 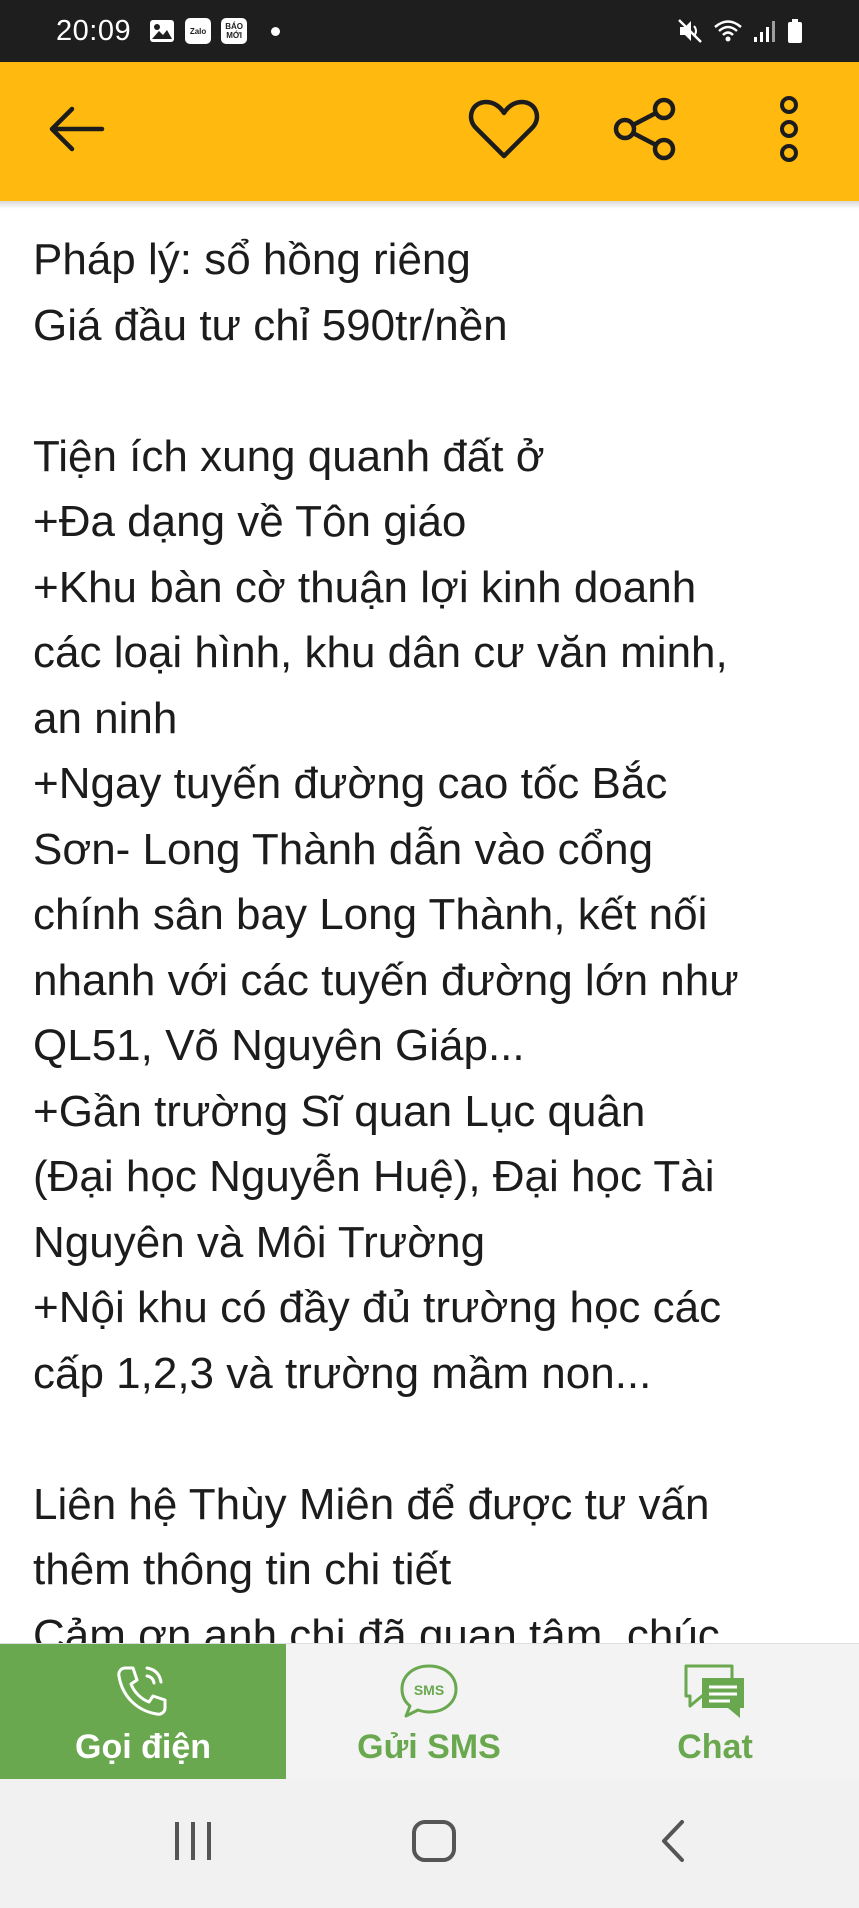 What do you see at coordinates (343, 849) in the screenshot?
I see `description-line: Sơn- Long Thành dẫn vào cổng` at bounding box center [343, 849].